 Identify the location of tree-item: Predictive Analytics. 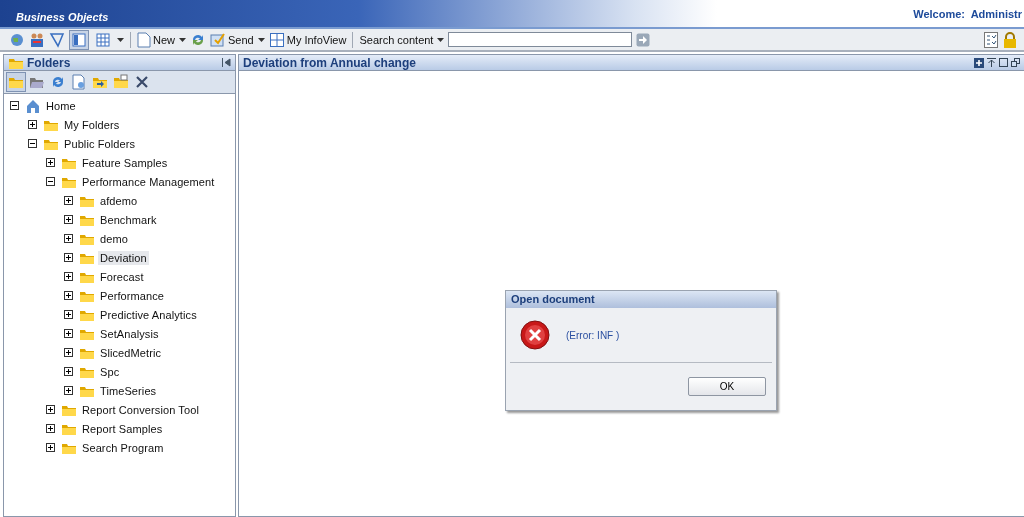
(148, 314).